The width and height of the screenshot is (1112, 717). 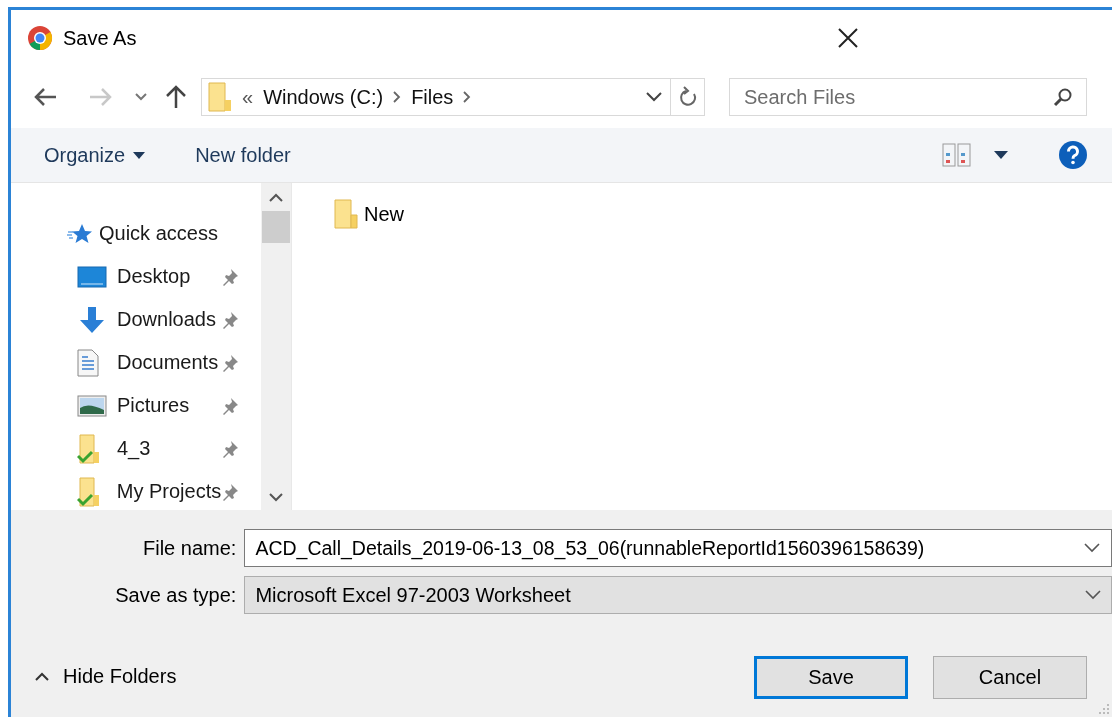 I want to click on save-type-label: Save as type:, so click(x=176, y=595).